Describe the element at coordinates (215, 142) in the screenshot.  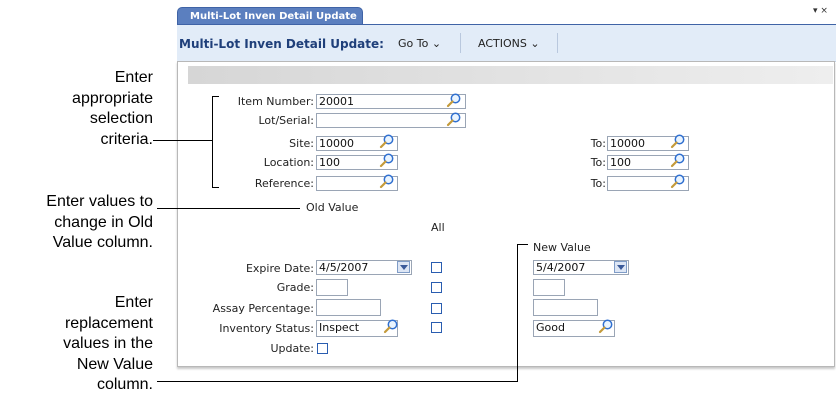
I see `selection-bracket` at that location.